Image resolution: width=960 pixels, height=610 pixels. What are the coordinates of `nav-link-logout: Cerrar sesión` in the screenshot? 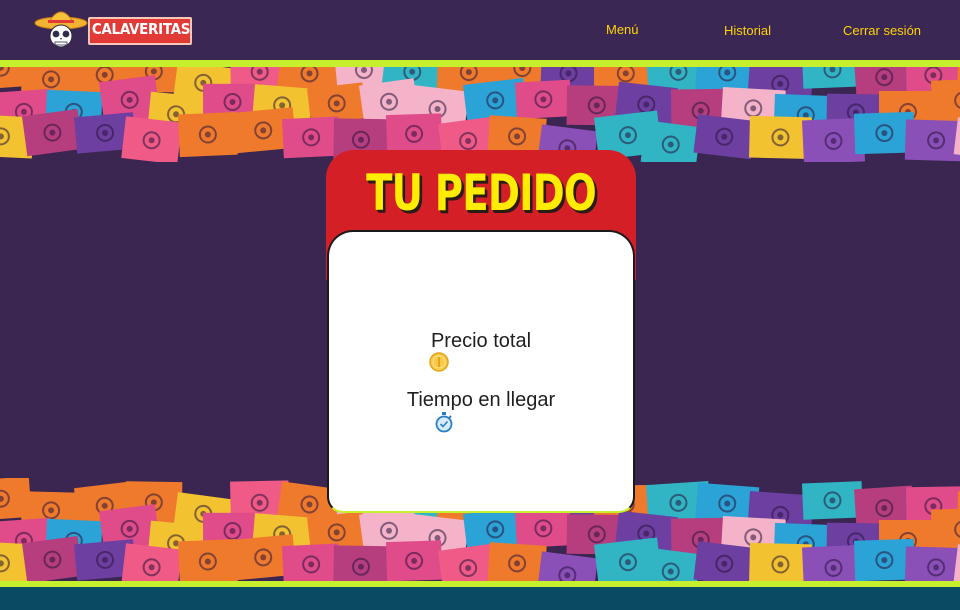 It's located at (882, 30).